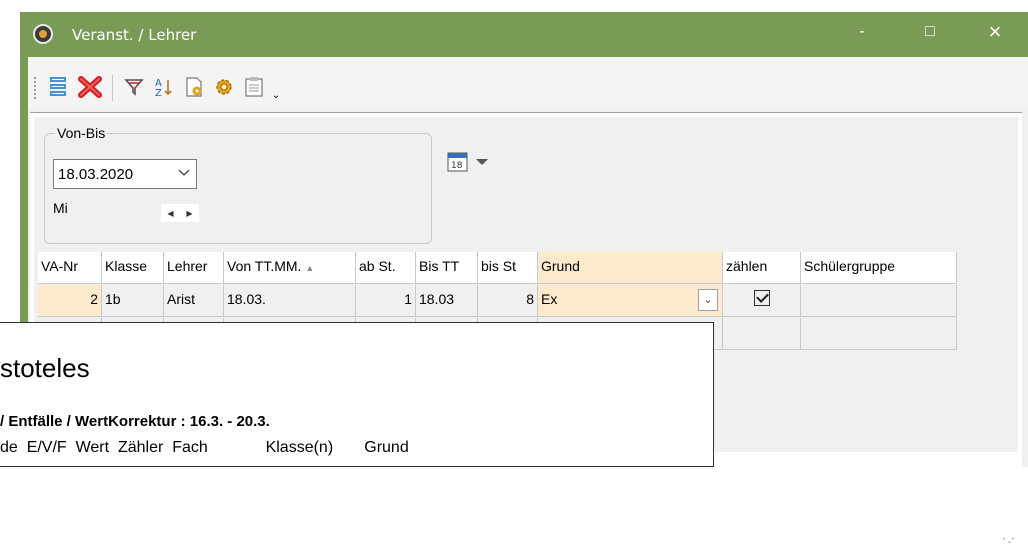 This screenshot has width=1028, height=547. What do you see at coordinates (508, 268) in the screenshot?
I see `col-bis-st: bis St` at bounding box center [508, 268].